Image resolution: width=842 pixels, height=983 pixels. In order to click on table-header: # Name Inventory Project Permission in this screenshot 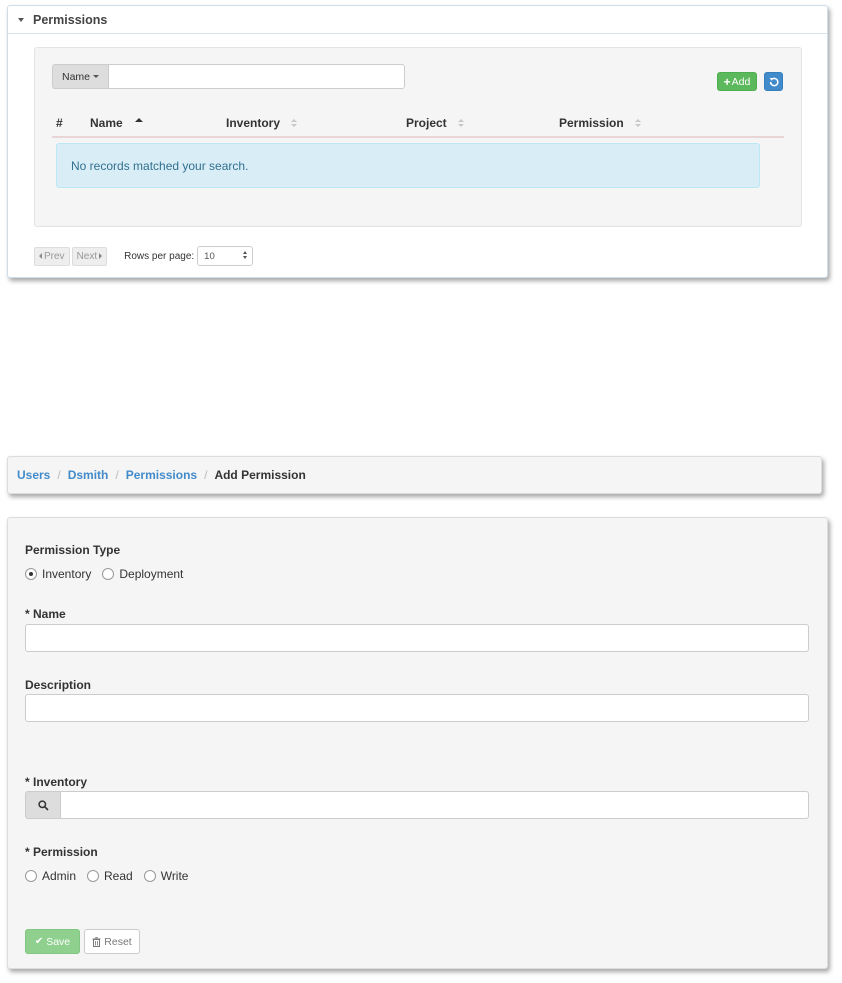, I will do `click(418, 123)`.